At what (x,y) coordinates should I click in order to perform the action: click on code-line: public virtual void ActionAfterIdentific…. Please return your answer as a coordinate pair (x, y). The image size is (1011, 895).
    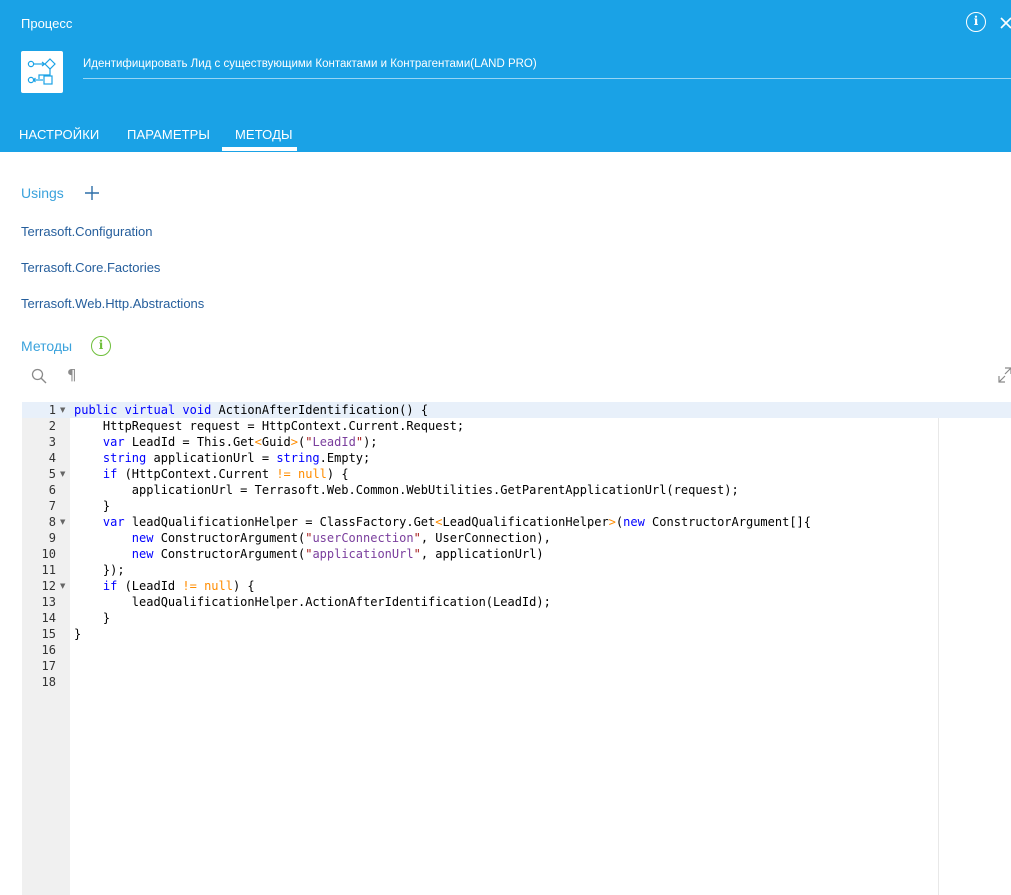
    Looking at the image, I should click on (251, 410).